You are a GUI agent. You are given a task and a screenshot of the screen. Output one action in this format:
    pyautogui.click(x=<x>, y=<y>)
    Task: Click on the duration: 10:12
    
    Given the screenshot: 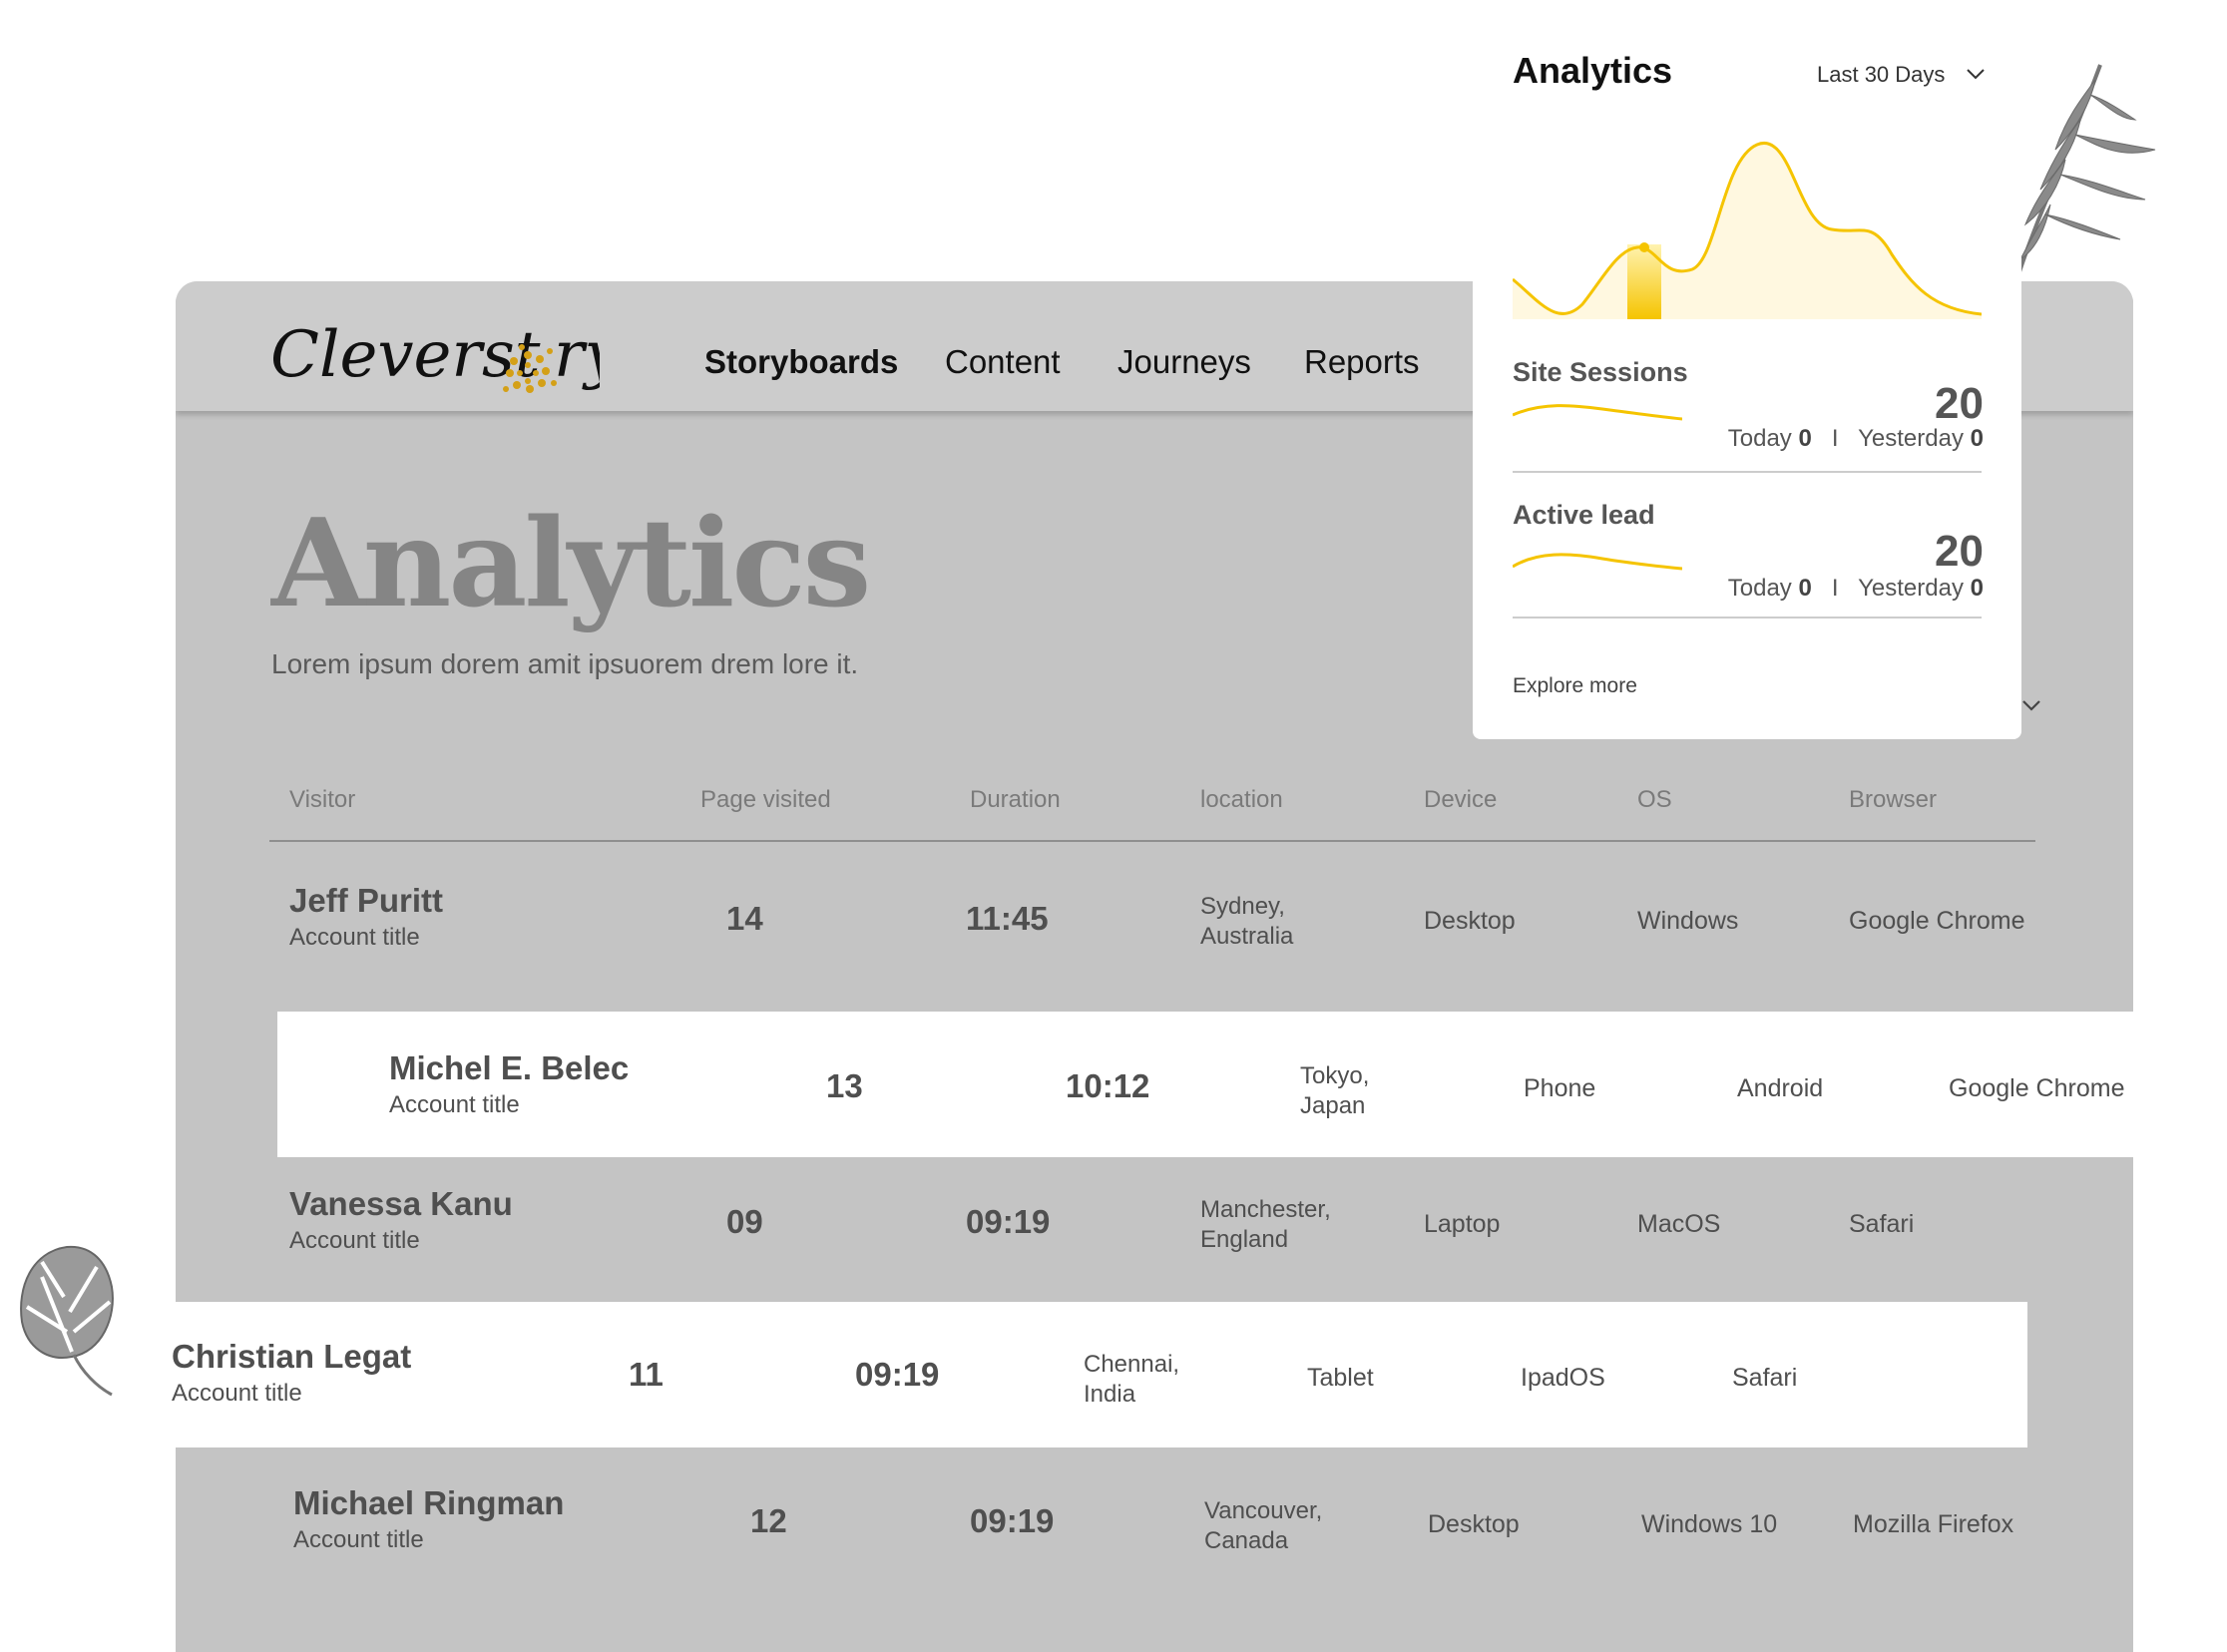 What is the action you would take?
    pyautogui.click(x=1108, y=1085)
    